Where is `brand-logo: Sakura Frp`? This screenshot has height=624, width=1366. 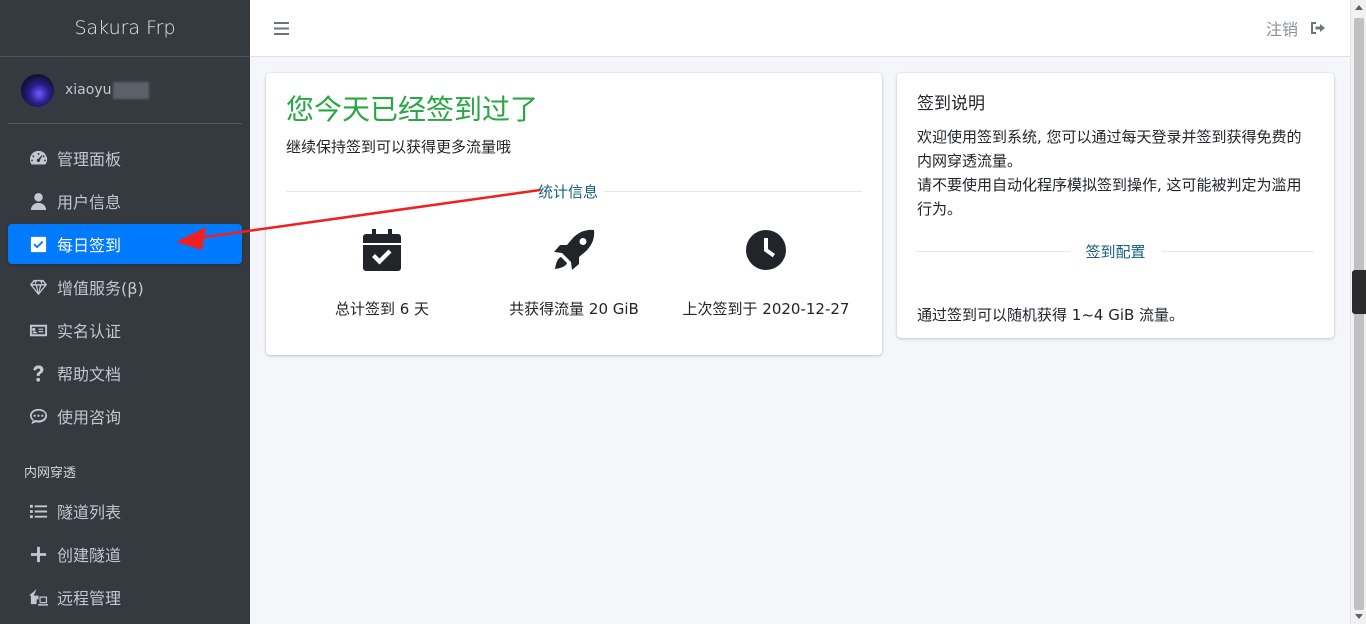 brand-logo: Sakura Frp is located at coordinates (125, 28).